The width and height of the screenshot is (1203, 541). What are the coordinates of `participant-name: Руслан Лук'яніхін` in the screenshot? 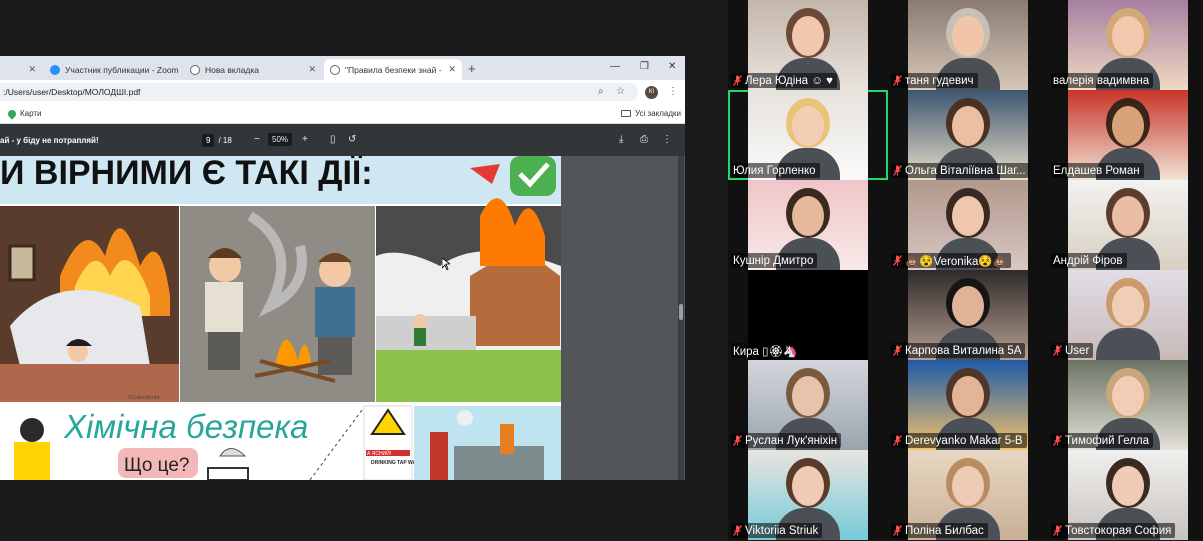 It's located at (791, 440).